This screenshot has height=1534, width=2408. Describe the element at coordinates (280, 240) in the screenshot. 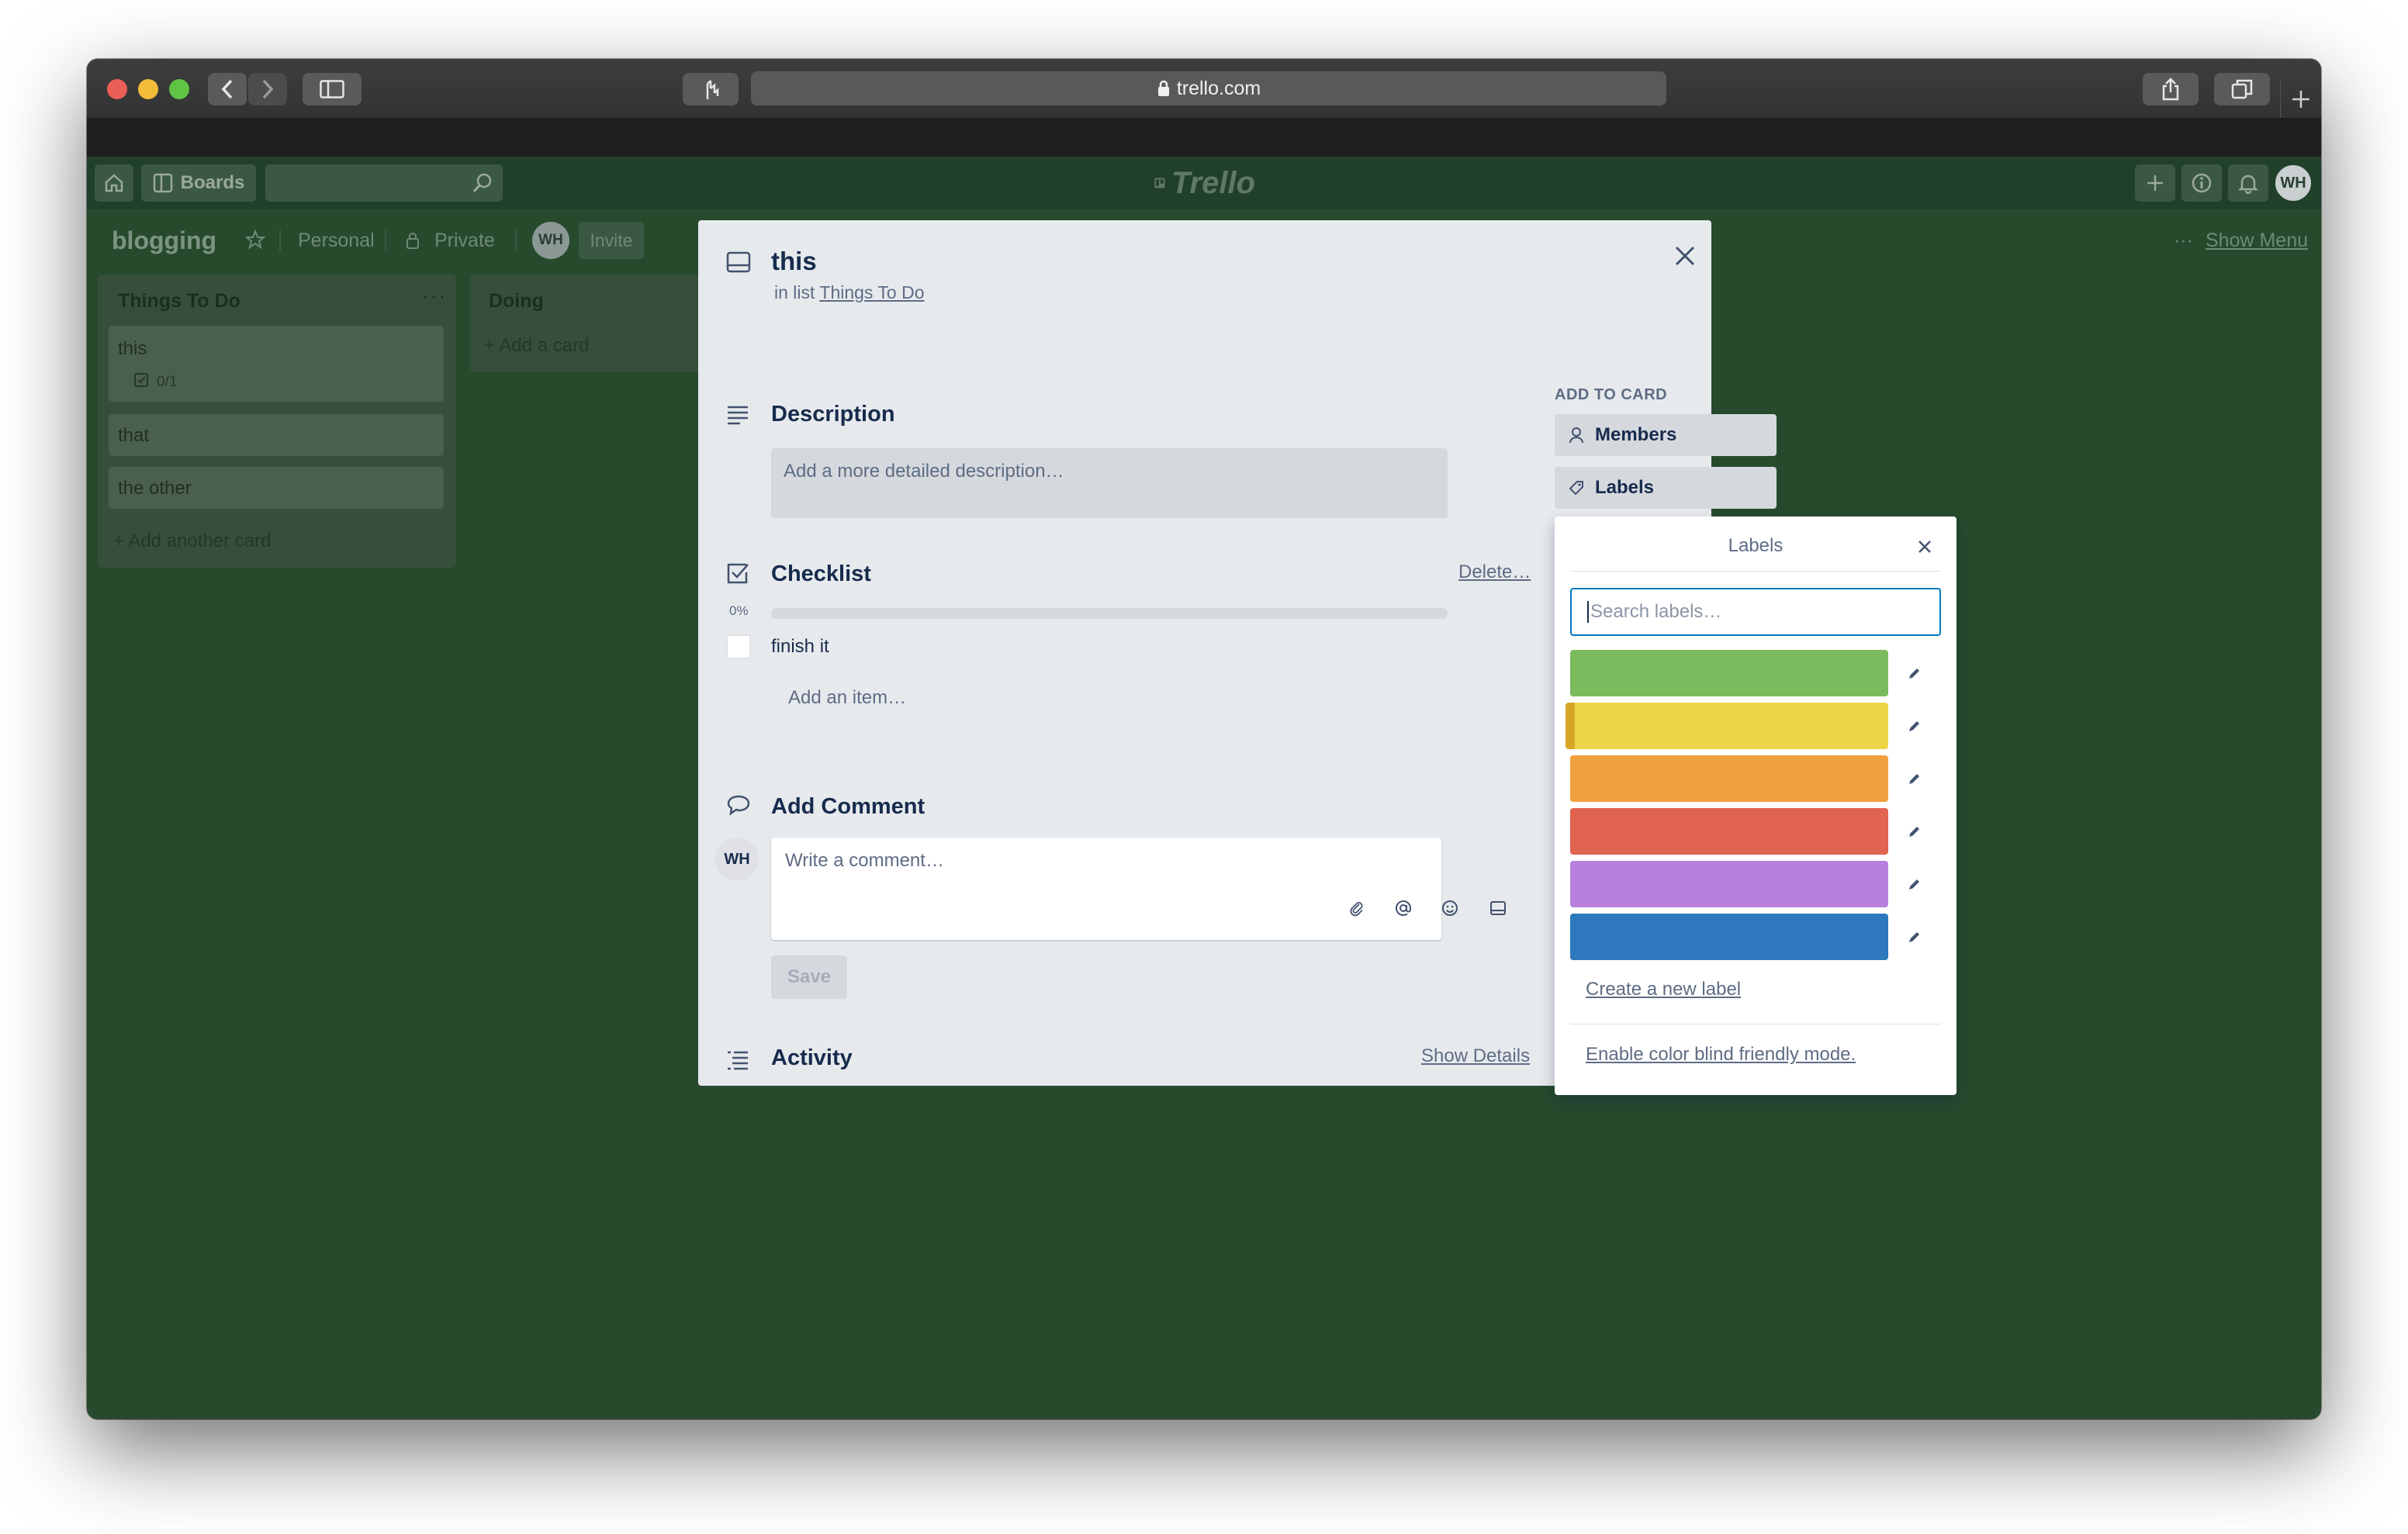

I see `board-header-divider` at that location.